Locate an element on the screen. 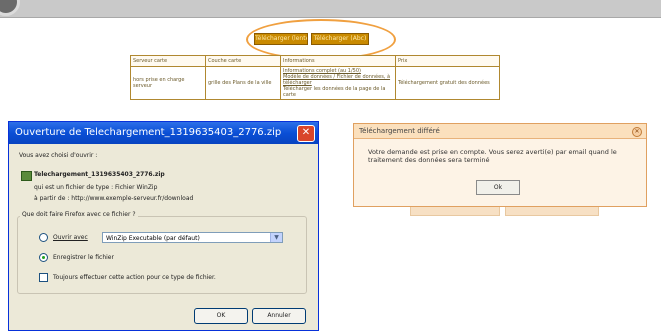 The image size is (661, 334). save-file-label: Enregistrer le fichier is located at coordinates (83, 257).